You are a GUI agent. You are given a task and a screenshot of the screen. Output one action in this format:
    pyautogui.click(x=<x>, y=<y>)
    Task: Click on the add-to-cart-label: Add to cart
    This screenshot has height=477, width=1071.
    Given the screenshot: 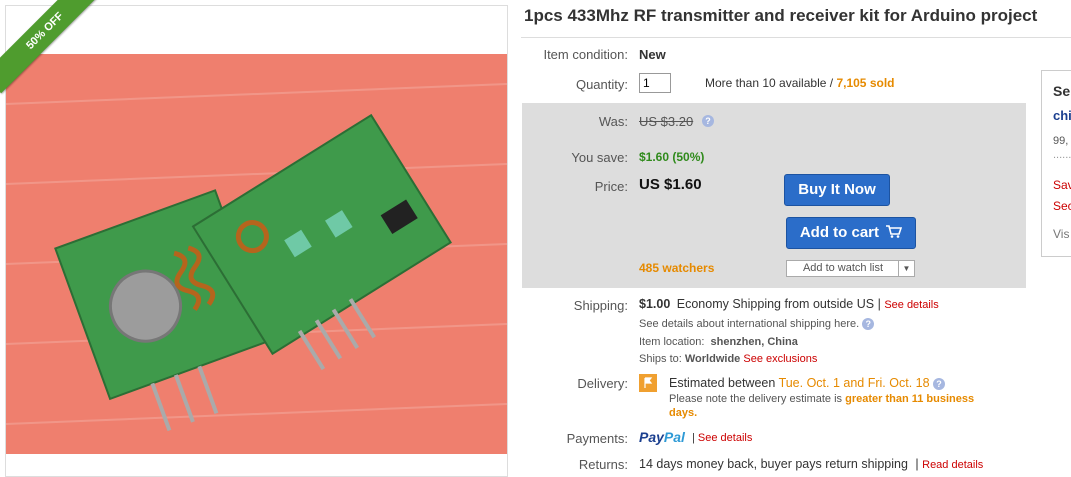 What is the action you would take?
    pyautogui.click(x=839, y=232)
    